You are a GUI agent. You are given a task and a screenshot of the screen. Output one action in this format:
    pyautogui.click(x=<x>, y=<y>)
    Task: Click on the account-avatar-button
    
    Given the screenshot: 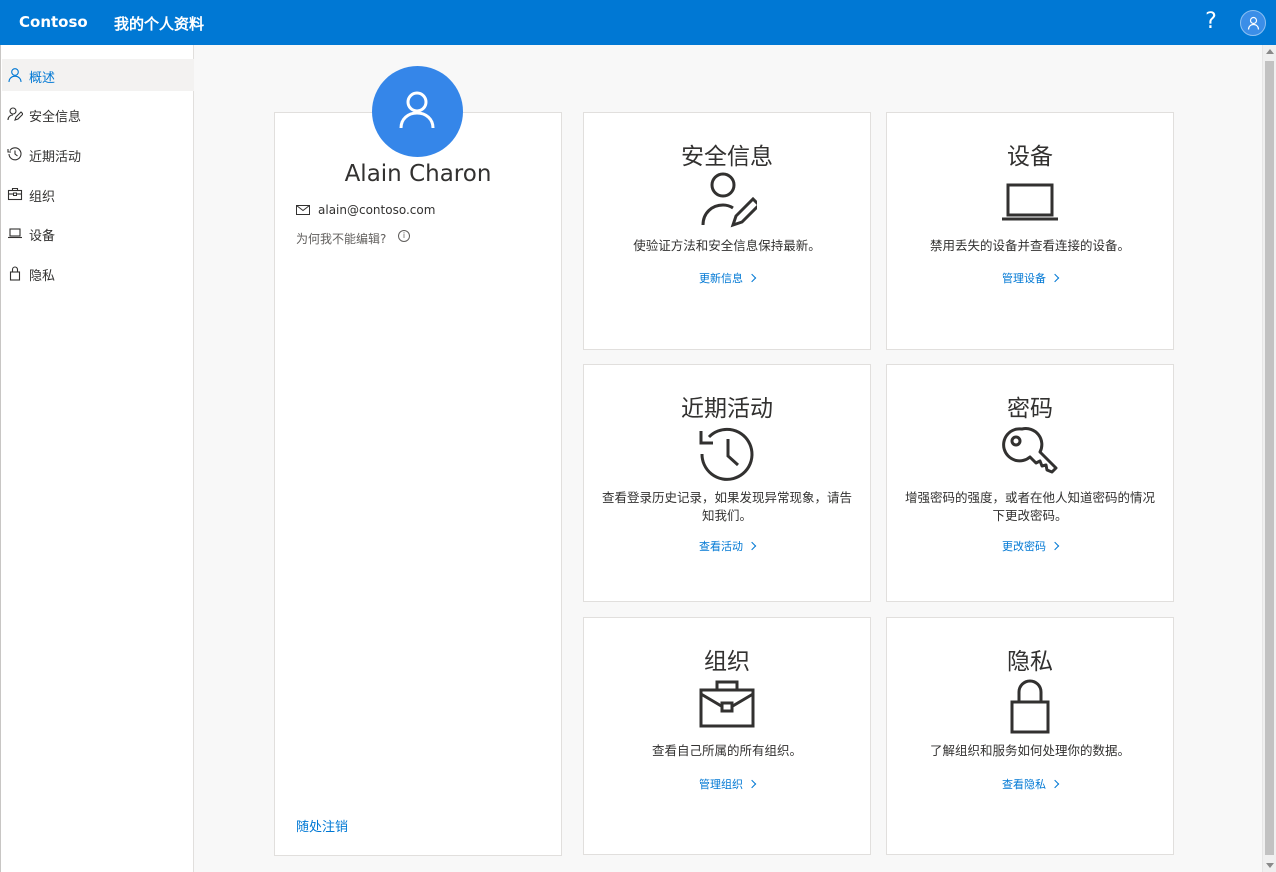 What is the action you would take?
    pyautogui.click(x=1253, y=23)
    